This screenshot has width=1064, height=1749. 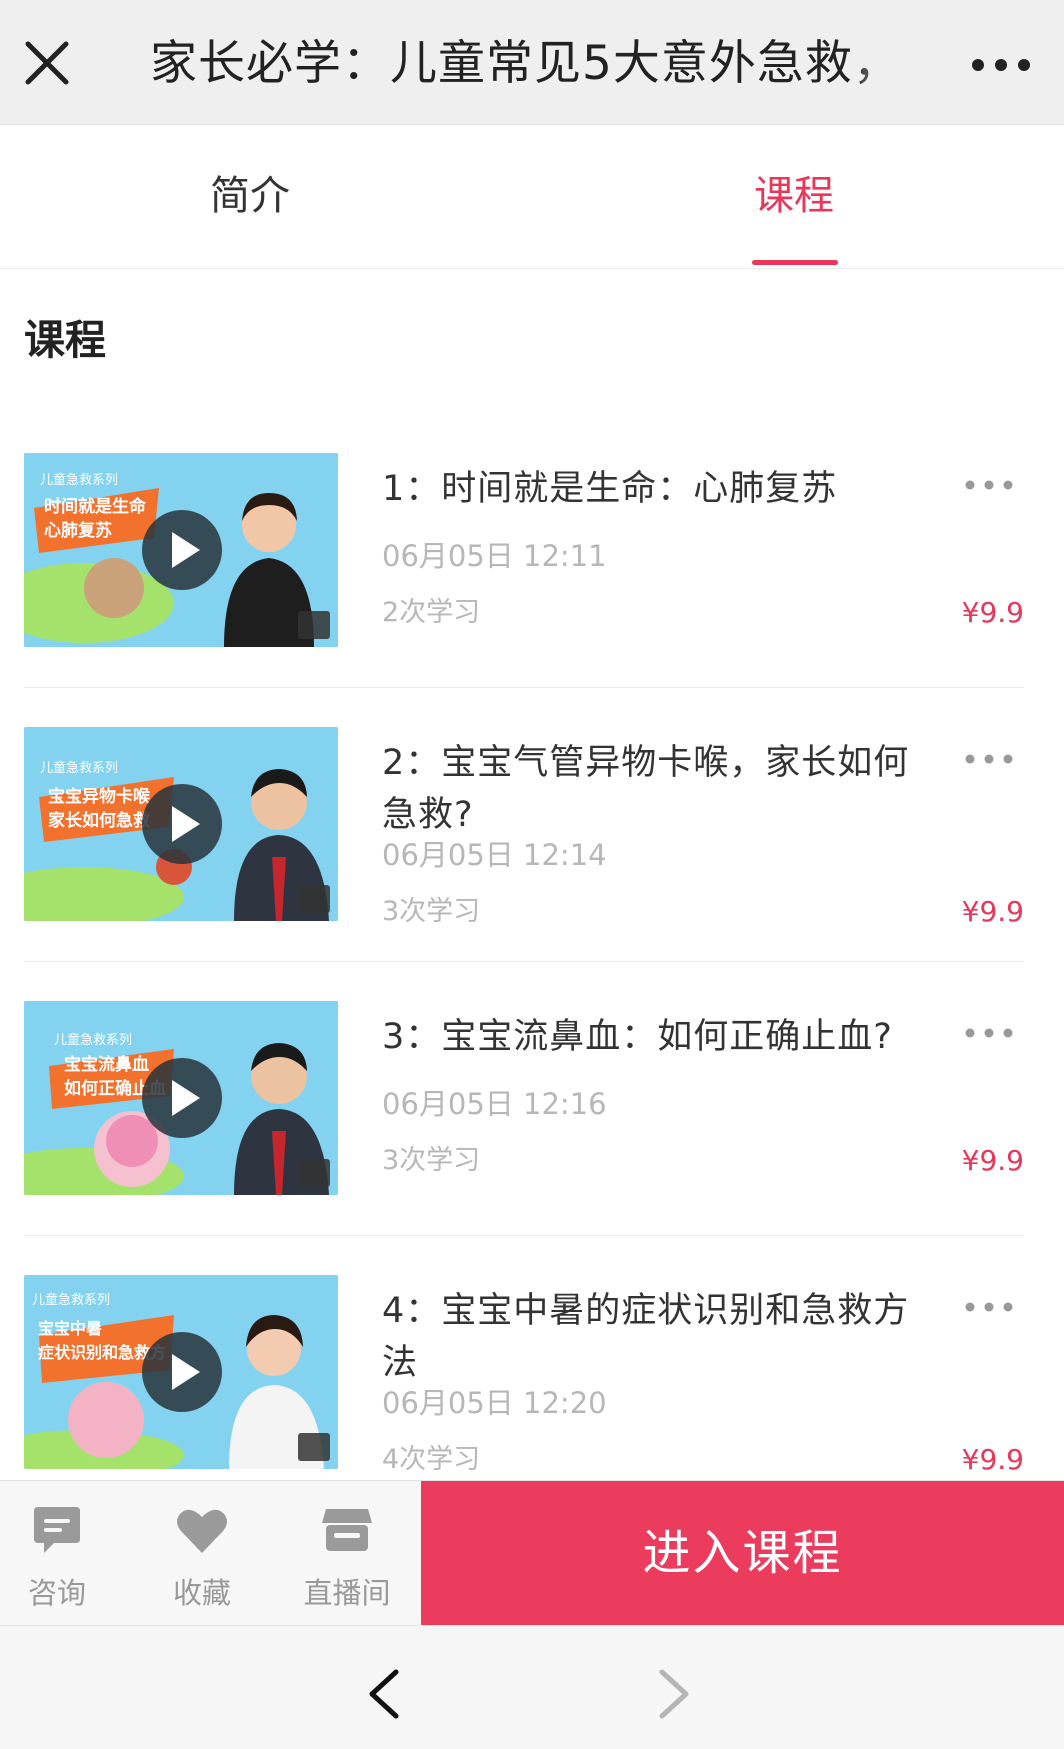 I want to click on course-thumbnail: 儿童急救系列 时间就是生命 心肺复苏, so click(x=181, y=550).